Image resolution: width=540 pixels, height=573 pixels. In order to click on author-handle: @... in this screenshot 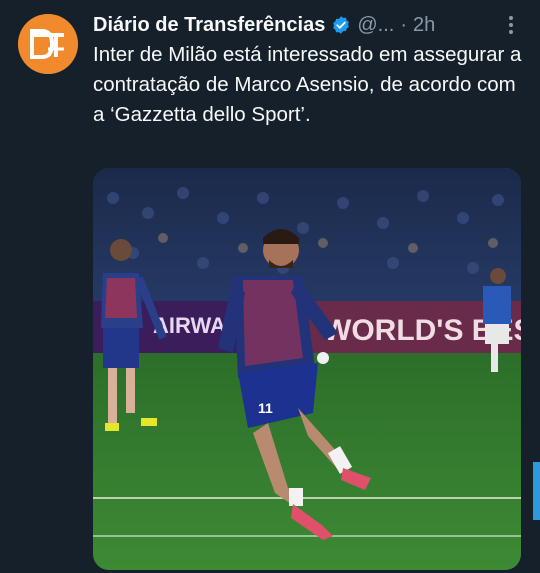, I will do `click(375, 25)`.